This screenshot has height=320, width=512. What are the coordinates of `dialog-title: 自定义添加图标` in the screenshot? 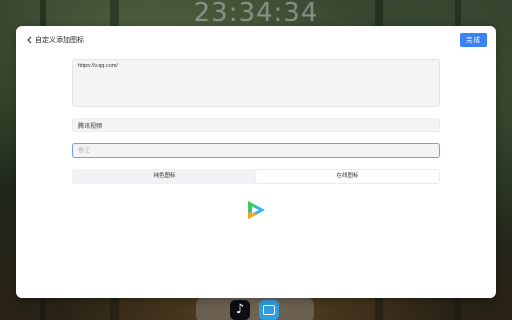 It's located at (59, 40).